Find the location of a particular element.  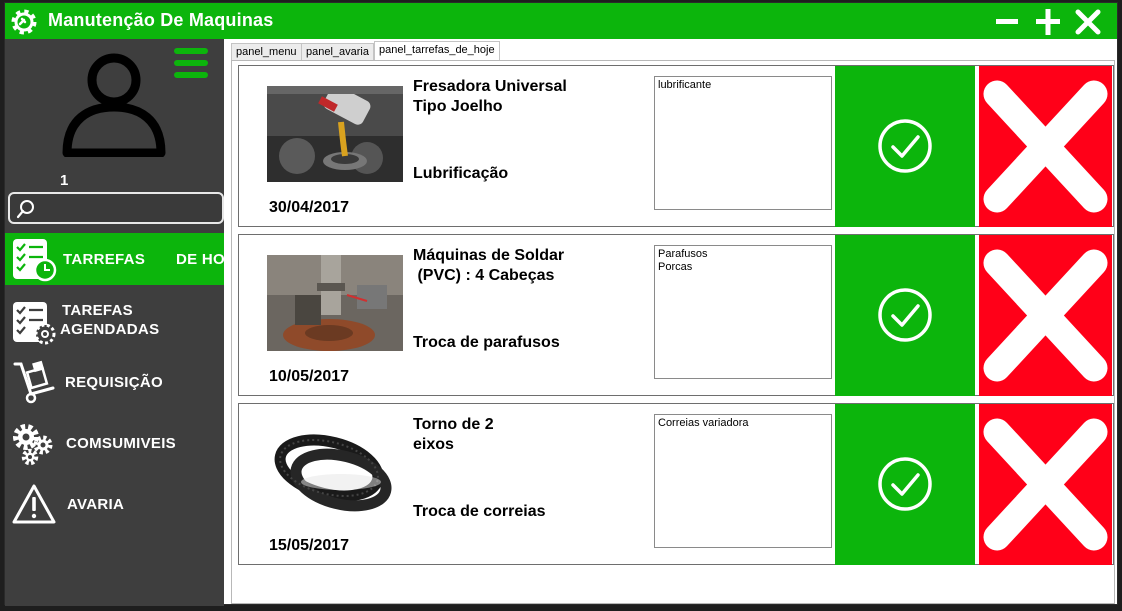

sidebar-item-label-2: AGENDADAS is located at coordinates (110, 329).